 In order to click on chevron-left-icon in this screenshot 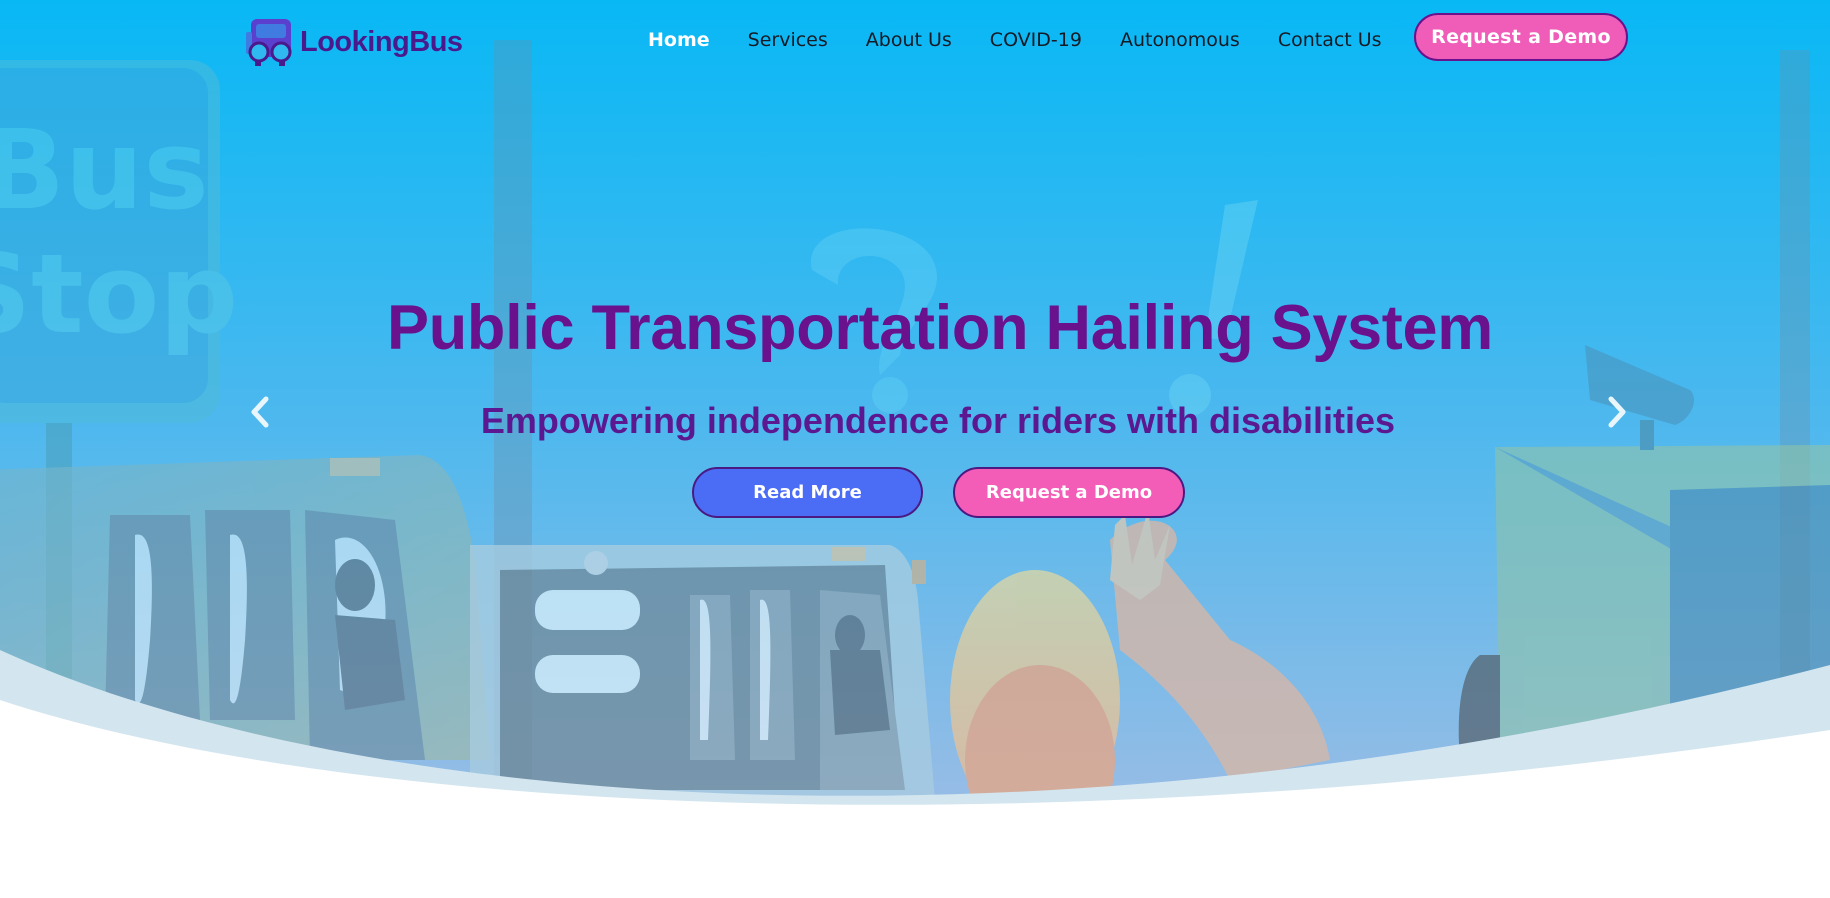, I will do `click(260, 412)`.